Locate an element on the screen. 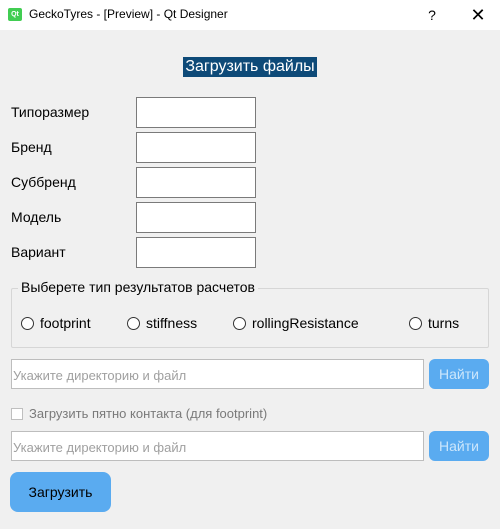  label-subbrand: Суббренд is located at coordinates (43, 182).